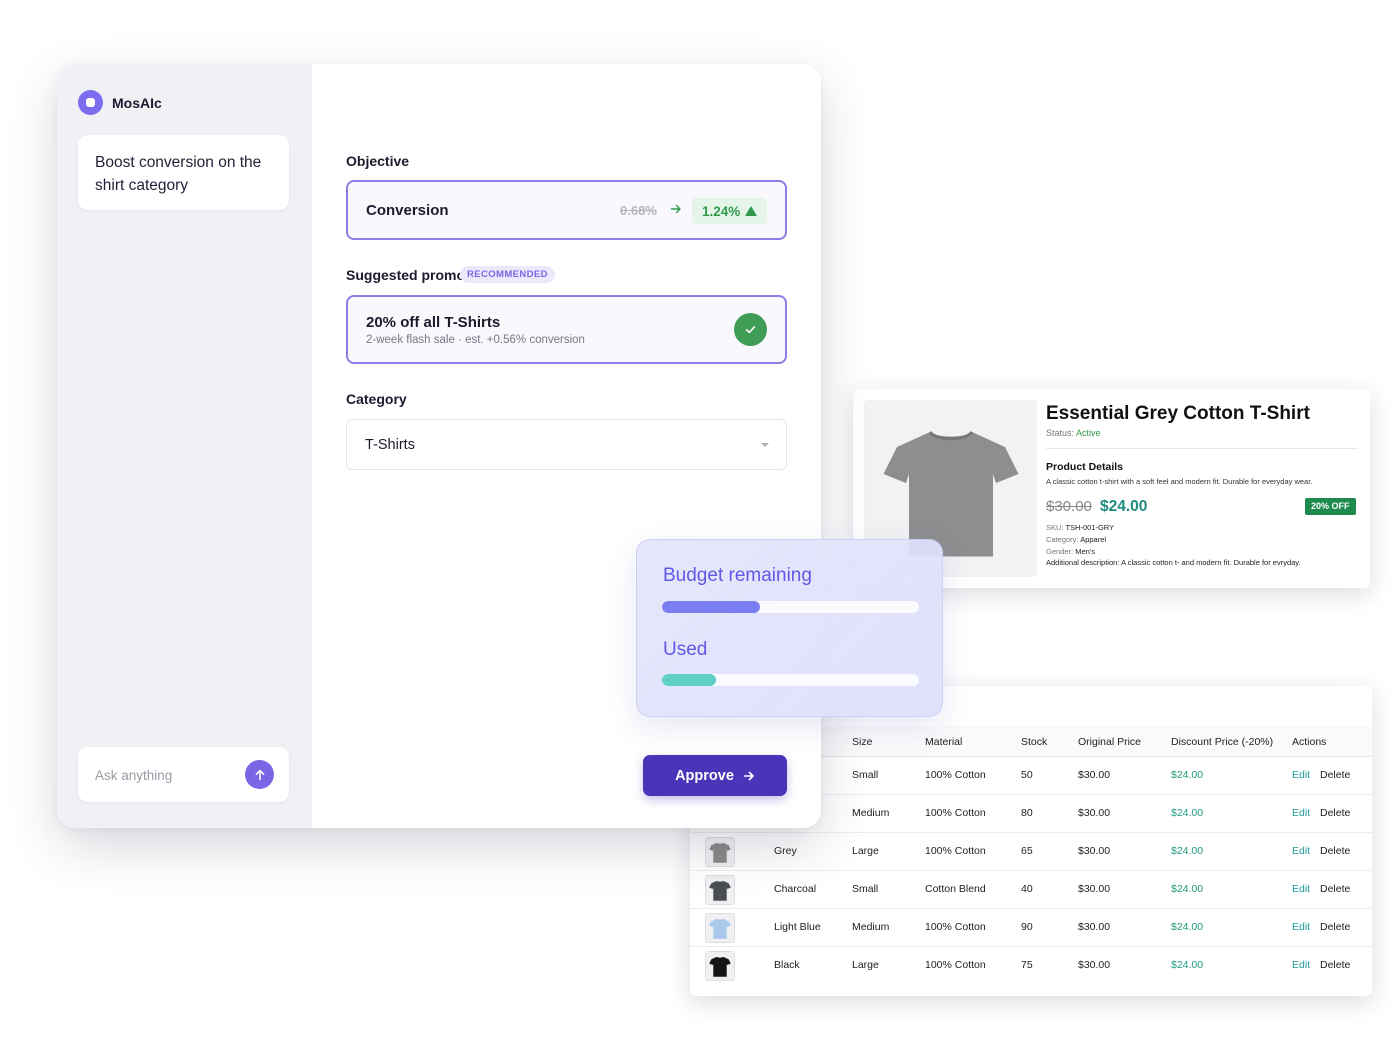  What do you see at coordinates (183, 172) in the screenshot?
I see `chat-prompt-card: Boost conversion on the shirt category` at bounding box center [183, 172].